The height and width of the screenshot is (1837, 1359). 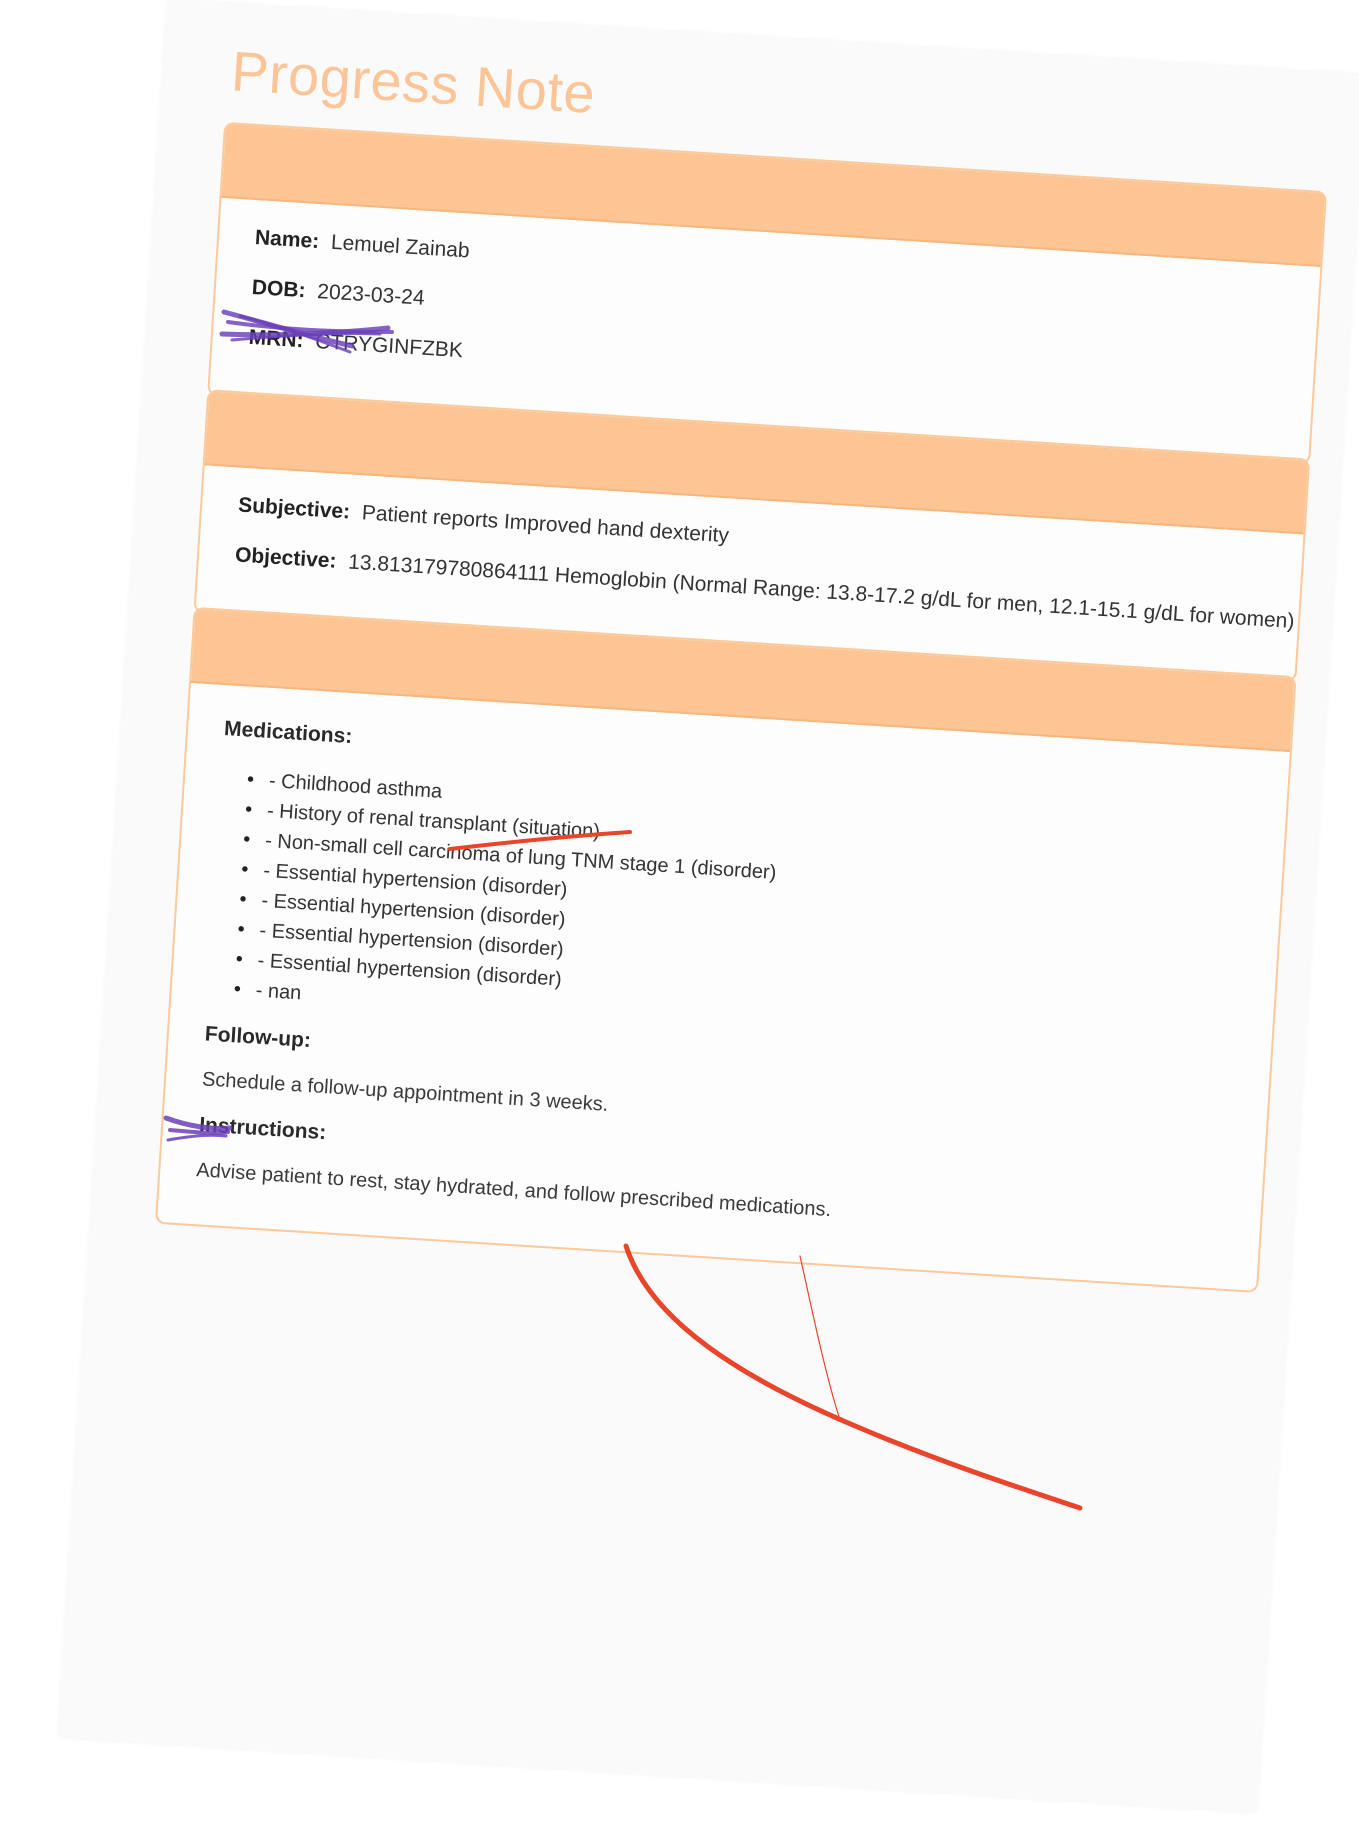 I want to click on medication-text: - nan, so click(x=278, y=992).